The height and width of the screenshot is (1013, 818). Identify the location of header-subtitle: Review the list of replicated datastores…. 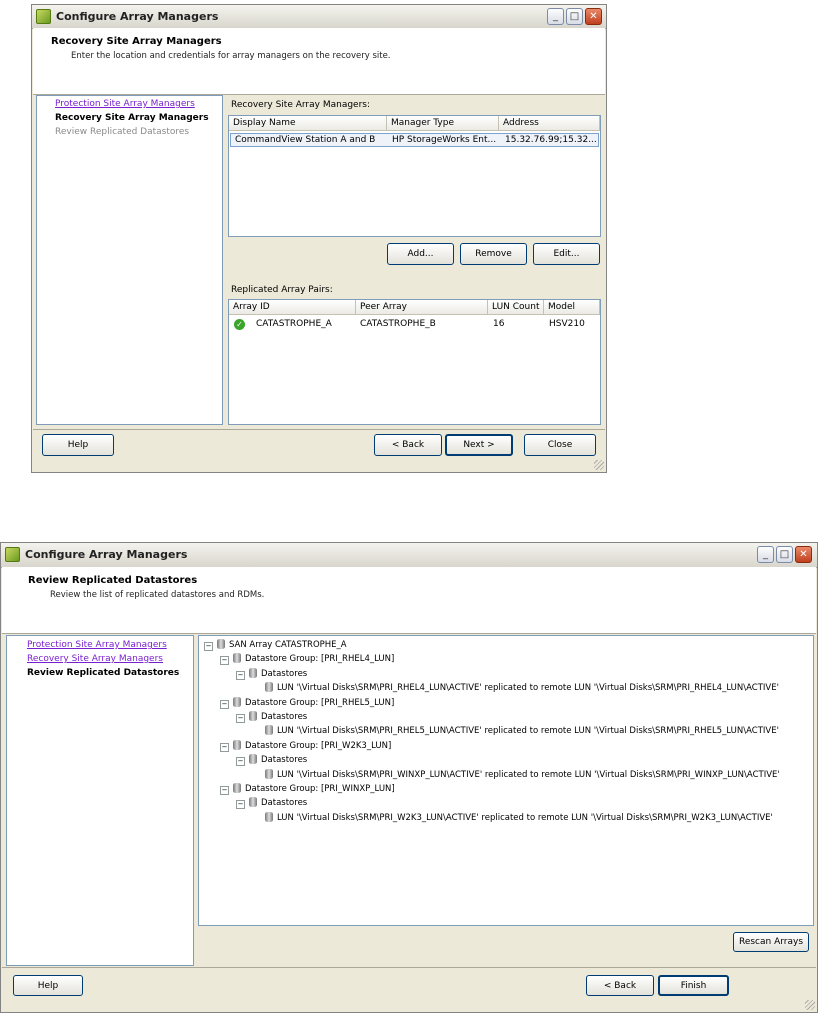
(157, 595).